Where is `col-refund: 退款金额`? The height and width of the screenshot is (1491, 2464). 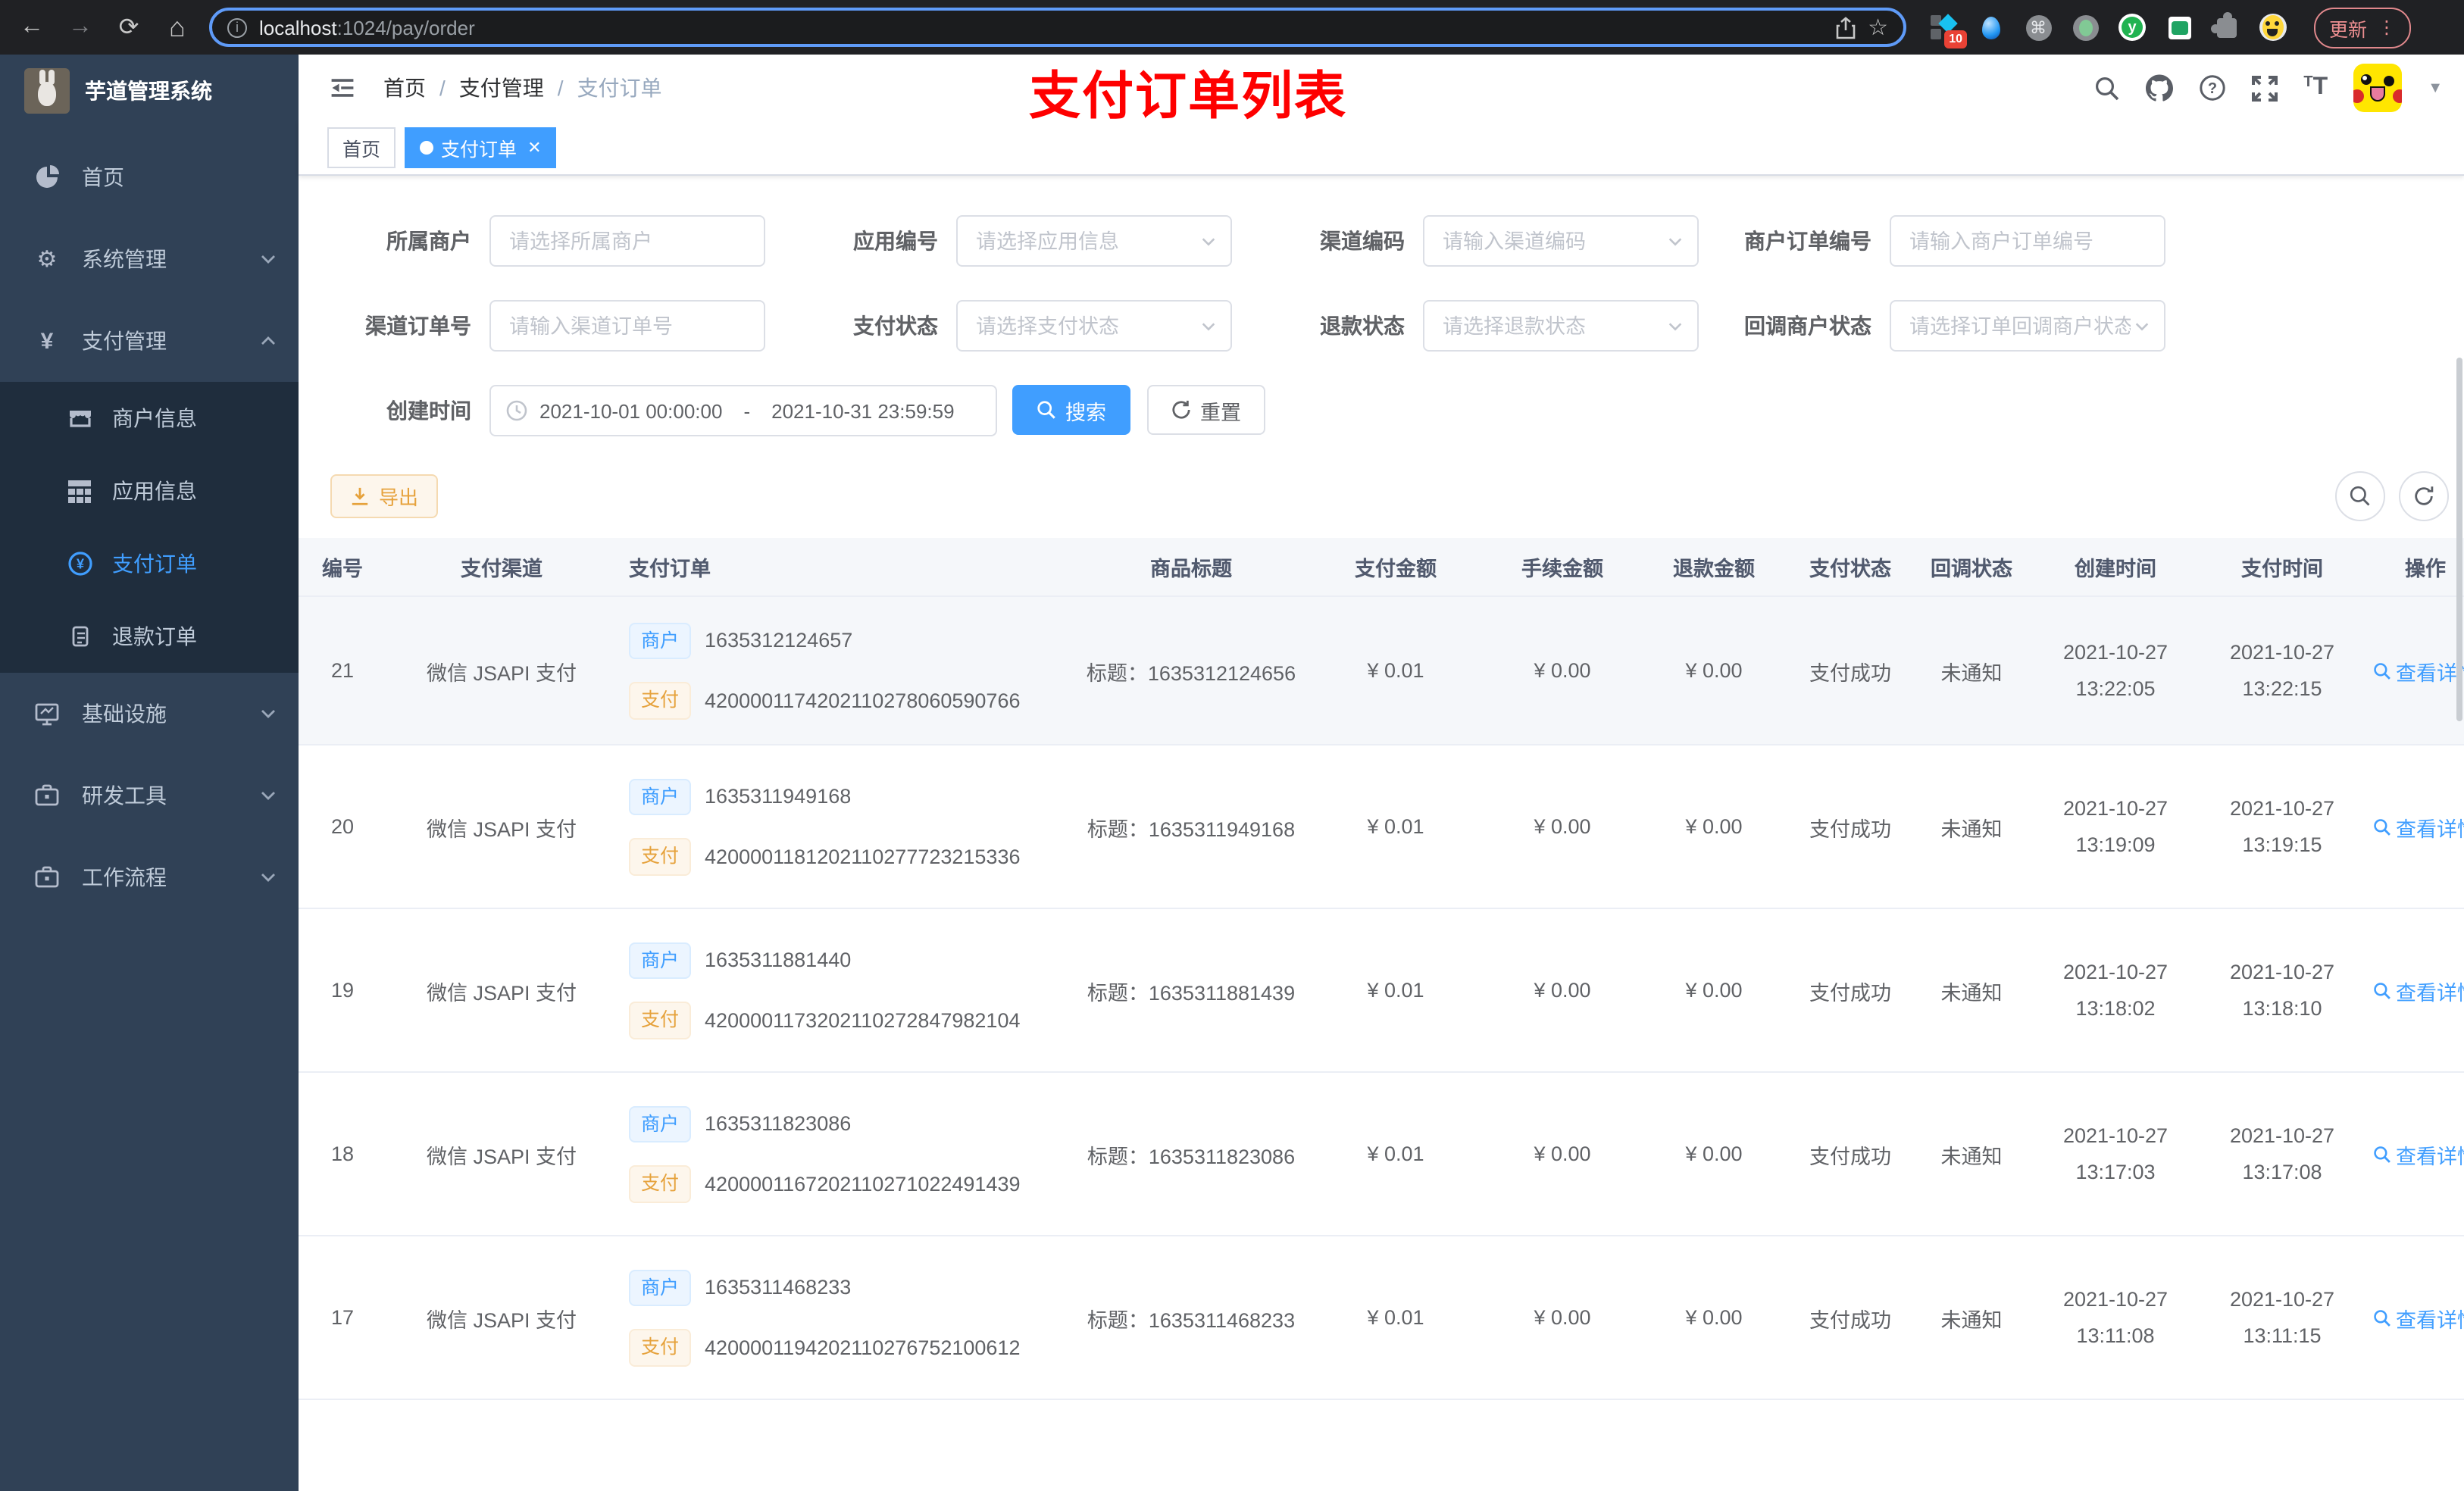 col-refund: 退款金额 is located at coordinates (1714, 569).